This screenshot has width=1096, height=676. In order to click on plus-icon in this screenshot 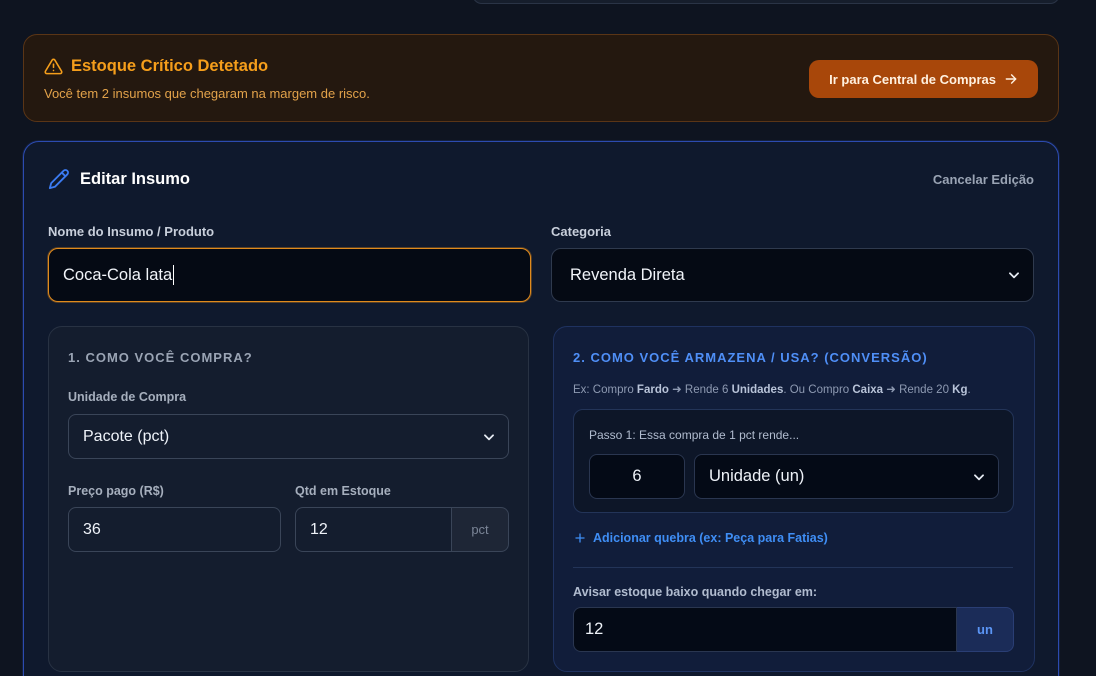, I will do `click(580, 538)`.